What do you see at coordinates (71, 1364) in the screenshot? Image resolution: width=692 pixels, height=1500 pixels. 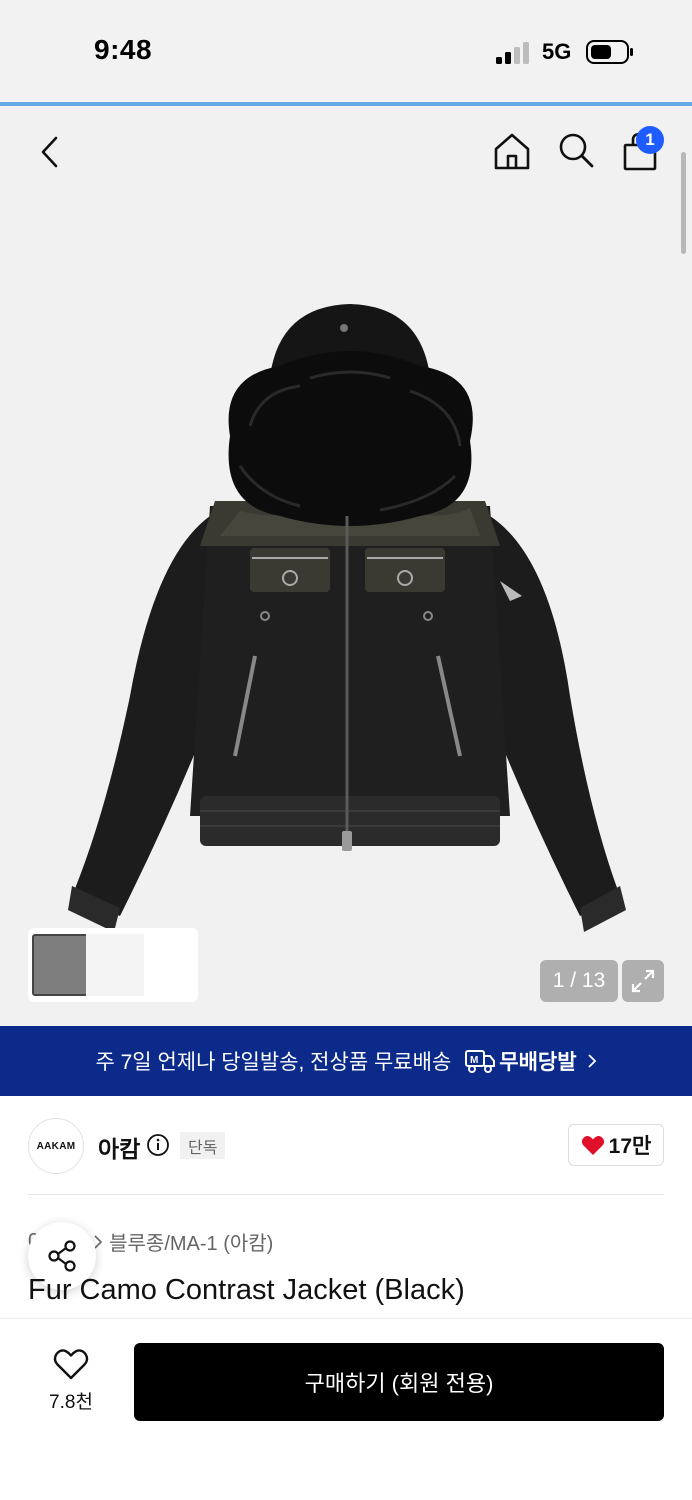 I see `heart-outline-icon` at bounding box center [71, 1364].